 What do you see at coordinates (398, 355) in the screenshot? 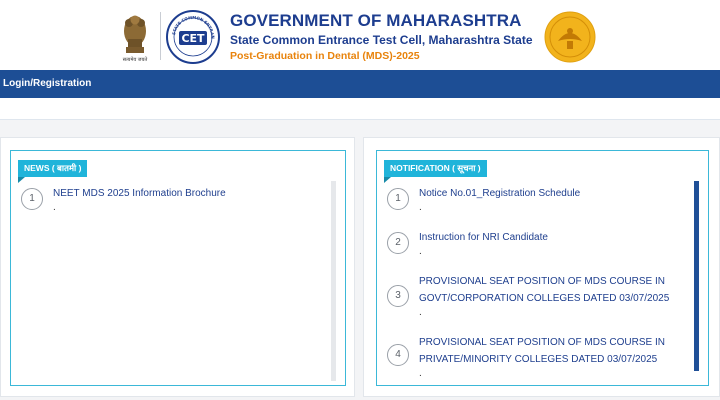
I see `notification-item-number: 4` at bounding box center [398, 355].